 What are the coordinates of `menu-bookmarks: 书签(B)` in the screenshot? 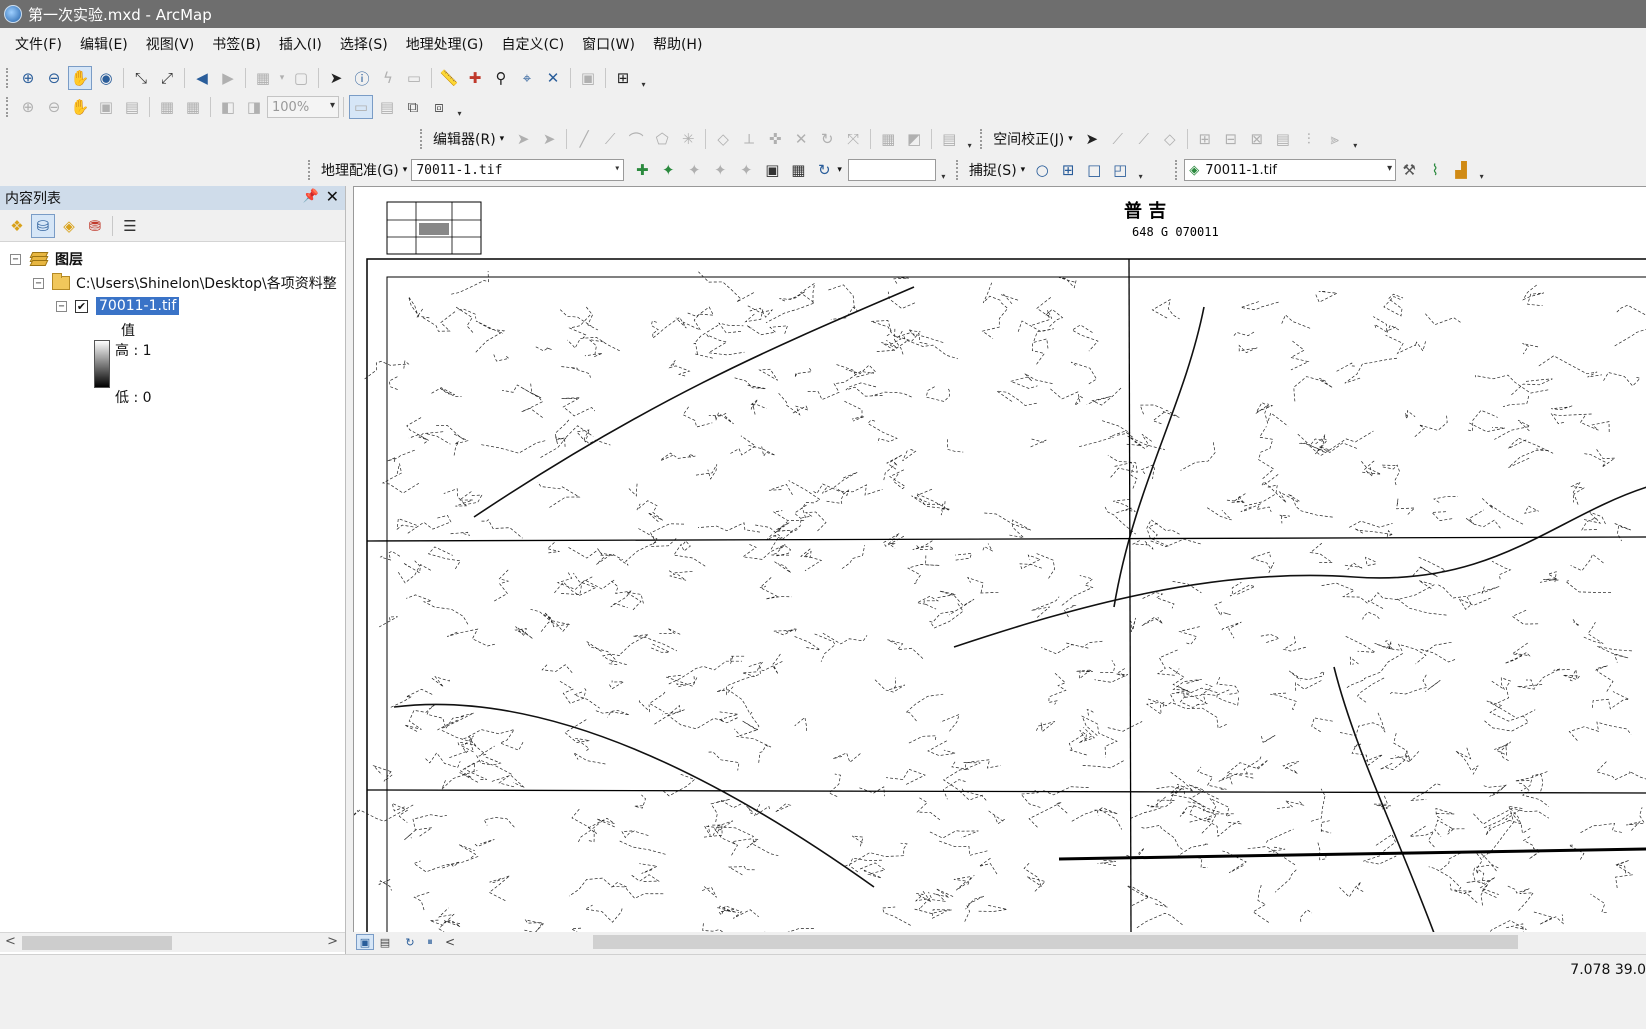 It's located at (236, 45).